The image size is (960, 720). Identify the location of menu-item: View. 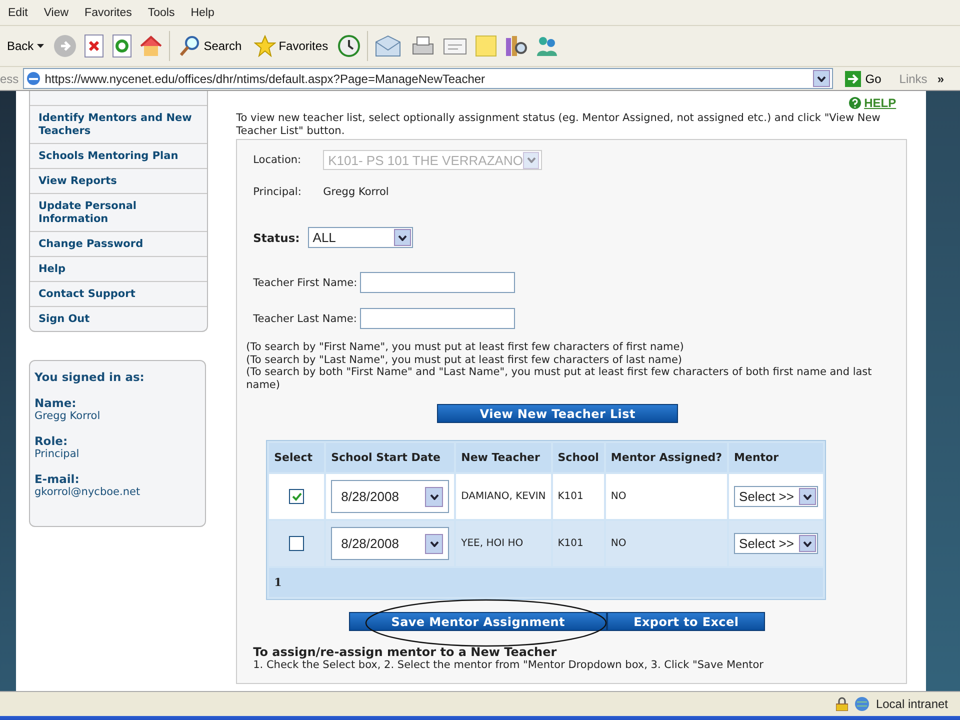
(56, 12).